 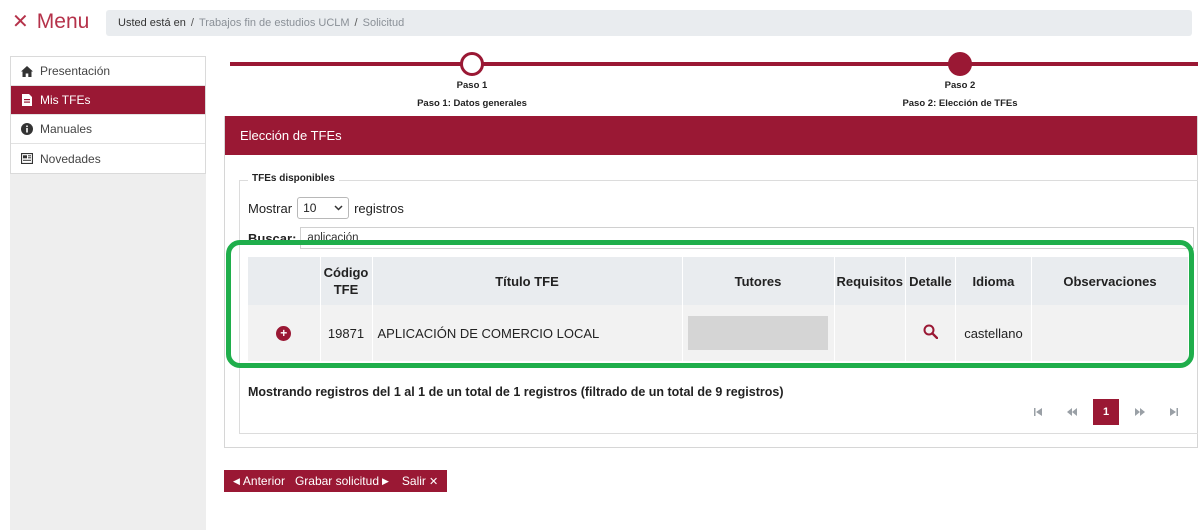 What do you see at coordinates (711, 135) in the screenshot?
I see `panel-header: Elección de TFEs` at bounding box center [711, 135].